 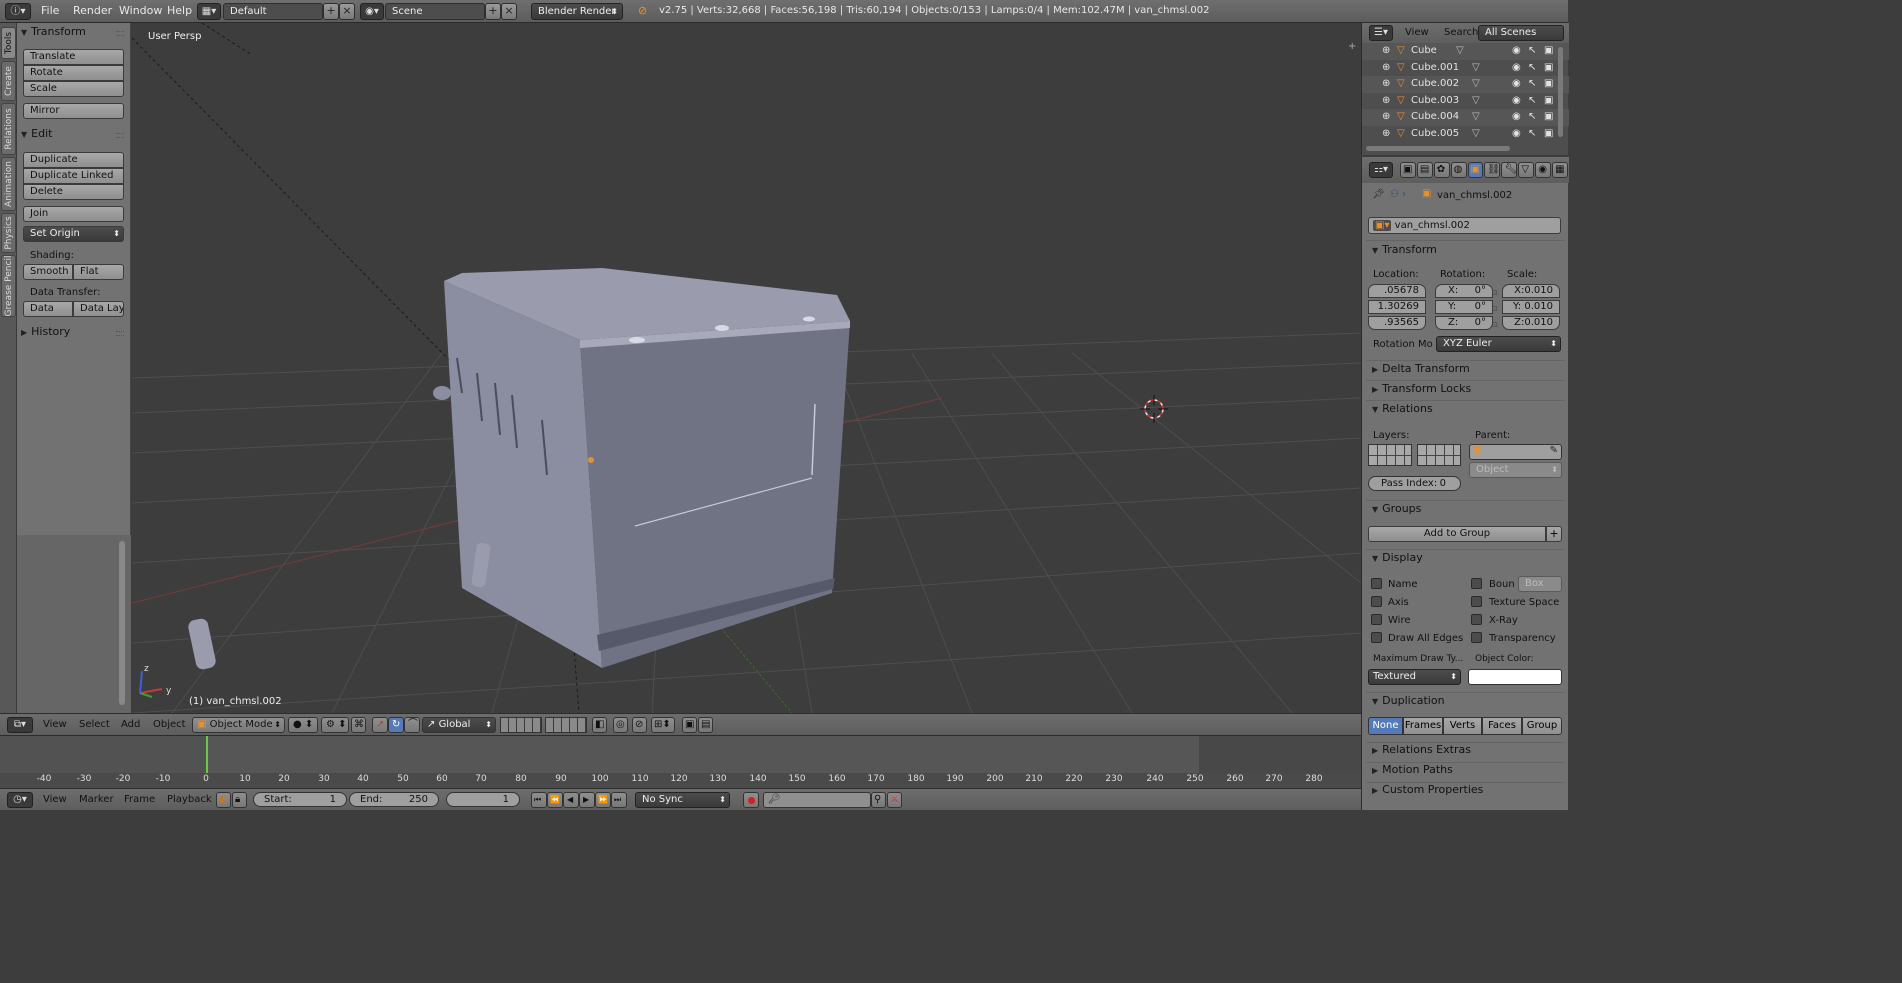 What do you see at coordinates (48, 272) in the screenshot?
I see `smooth-button: Smooth` at bounding box center [48, 272].